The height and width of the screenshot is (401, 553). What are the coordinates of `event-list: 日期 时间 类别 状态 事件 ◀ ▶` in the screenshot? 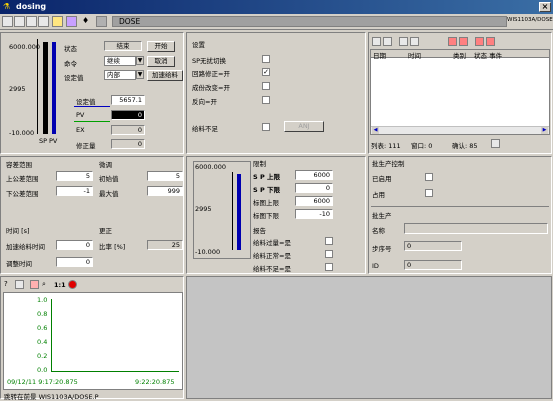 It's located at (460, 92).